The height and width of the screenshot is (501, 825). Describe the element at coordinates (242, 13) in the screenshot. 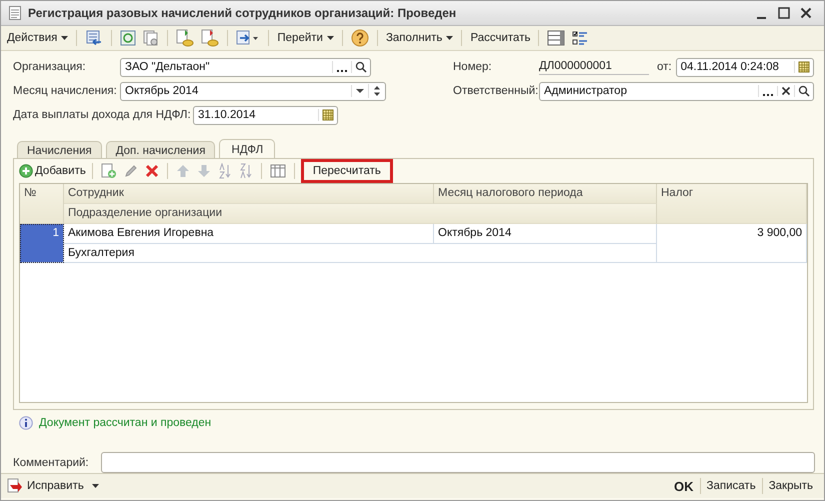

I see `window-title: Регистрация разовых начислений сотрудников организаций: Проведен` at that location.